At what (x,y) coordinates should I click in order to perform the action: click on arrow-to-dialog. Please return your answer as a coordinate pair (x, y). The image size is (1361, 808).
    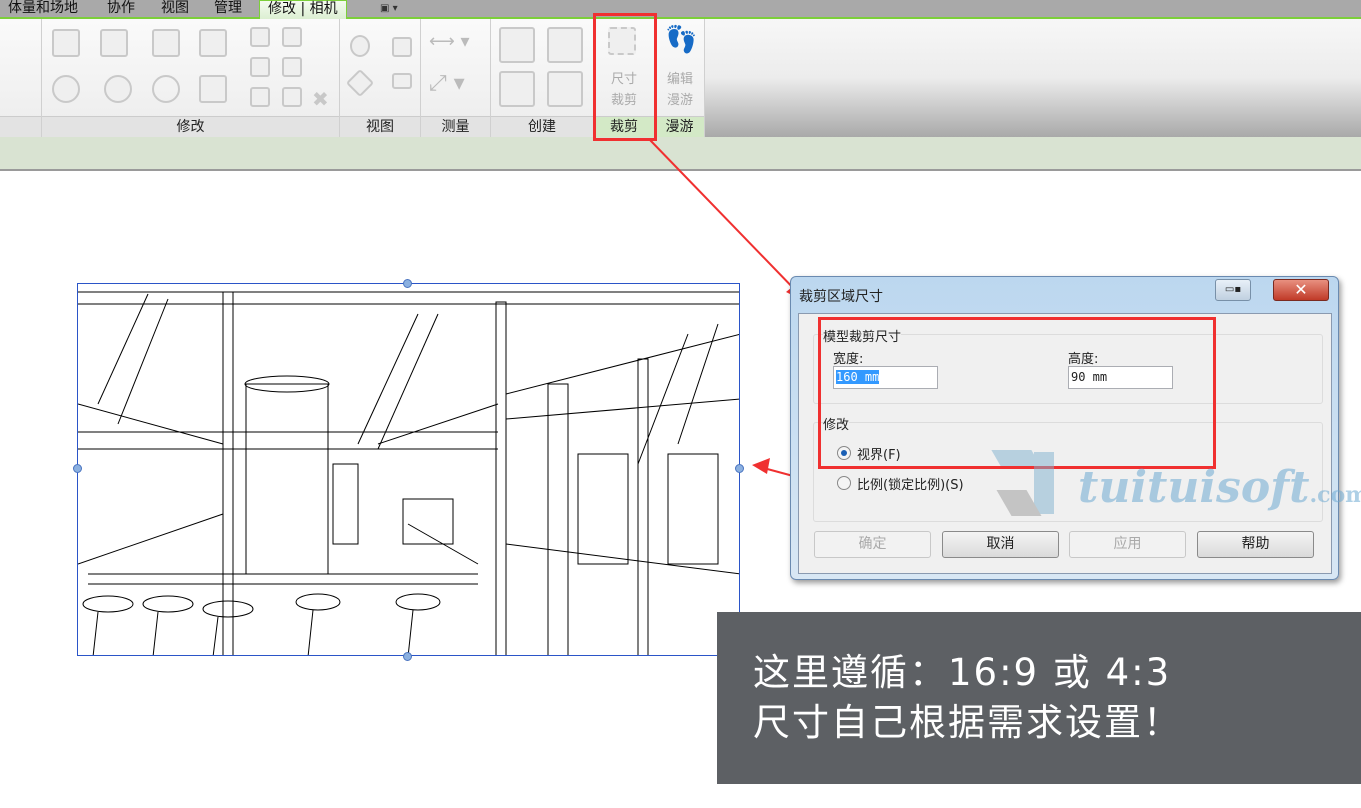
    Looking at the image, I should click on (725, 217).